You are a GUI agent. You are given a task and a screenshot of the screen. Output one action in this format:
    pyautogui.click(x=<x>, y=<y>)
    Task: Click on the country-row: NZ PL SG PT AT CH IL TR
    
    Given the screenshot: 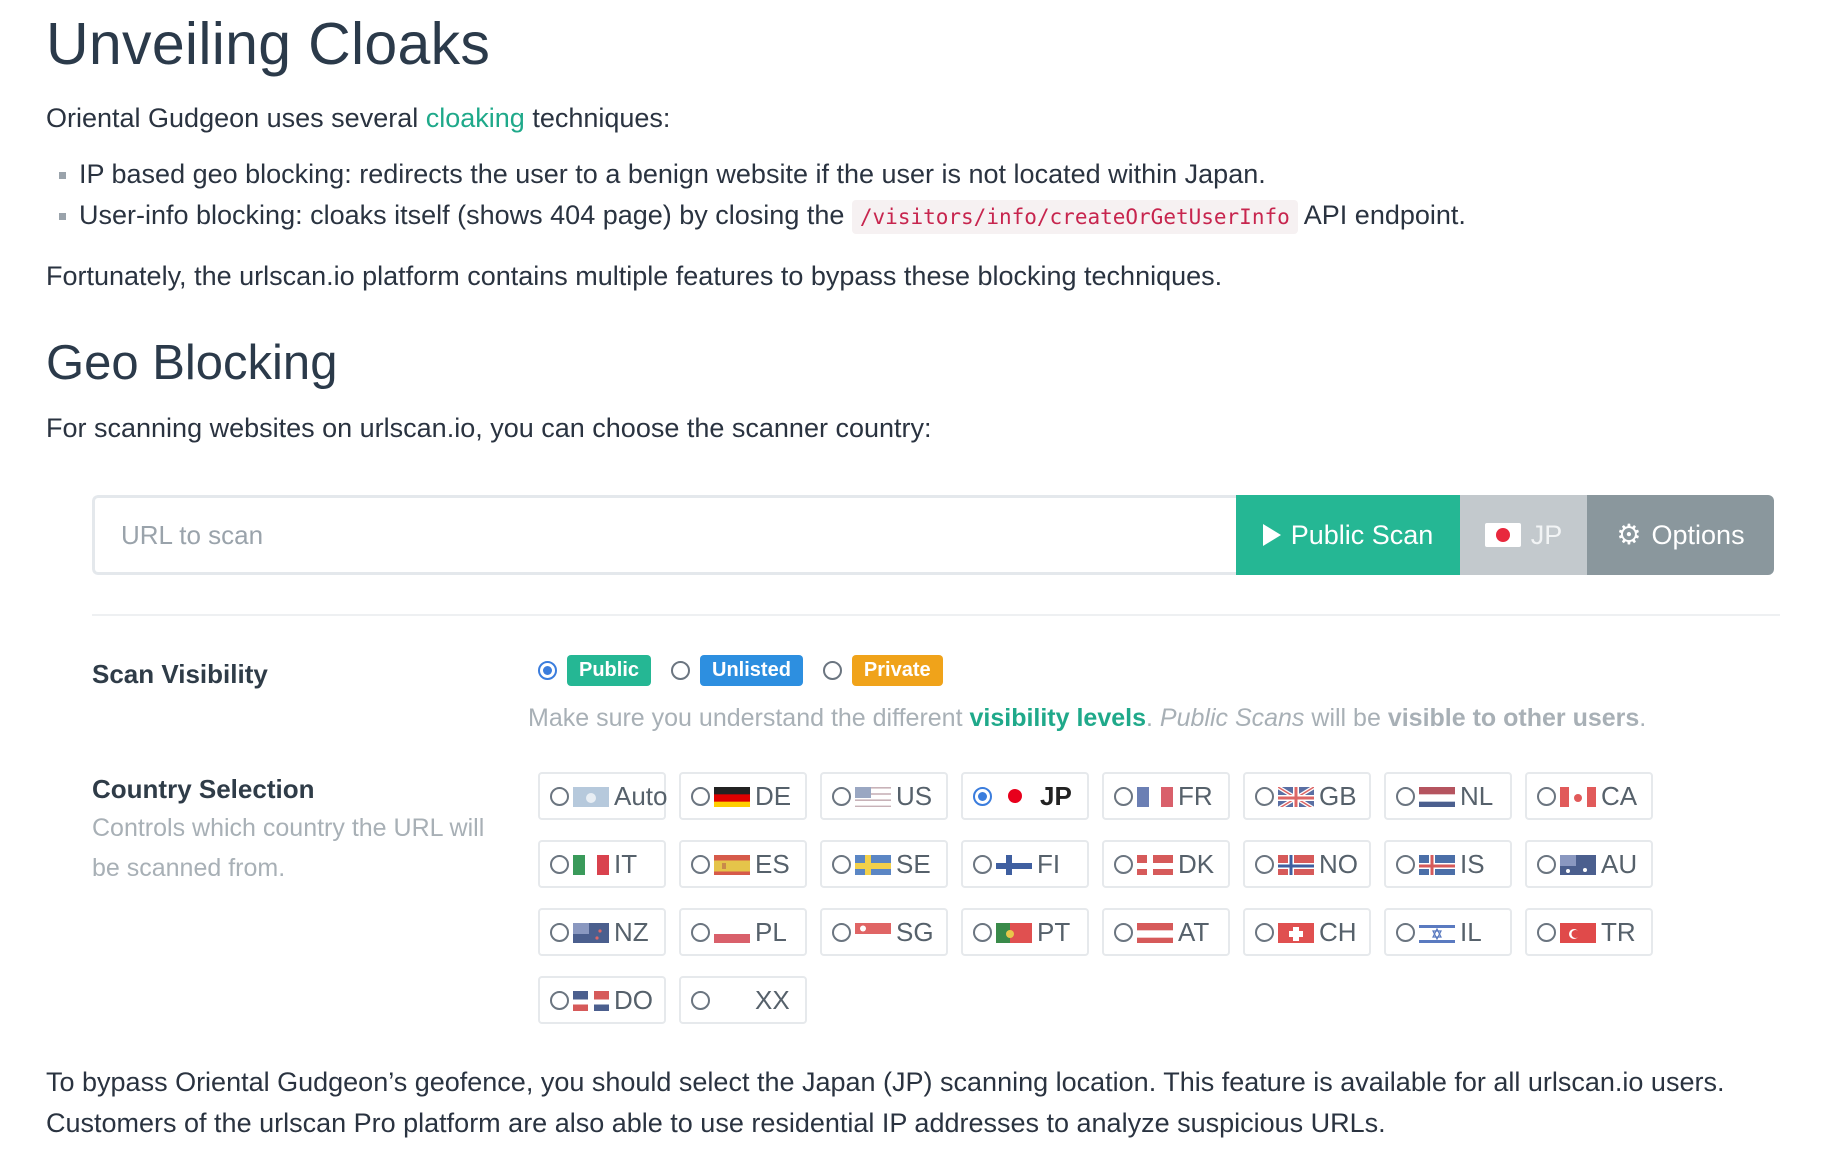 What is the action you would take?
    pyautogui.click(x=1118, y=932)
    